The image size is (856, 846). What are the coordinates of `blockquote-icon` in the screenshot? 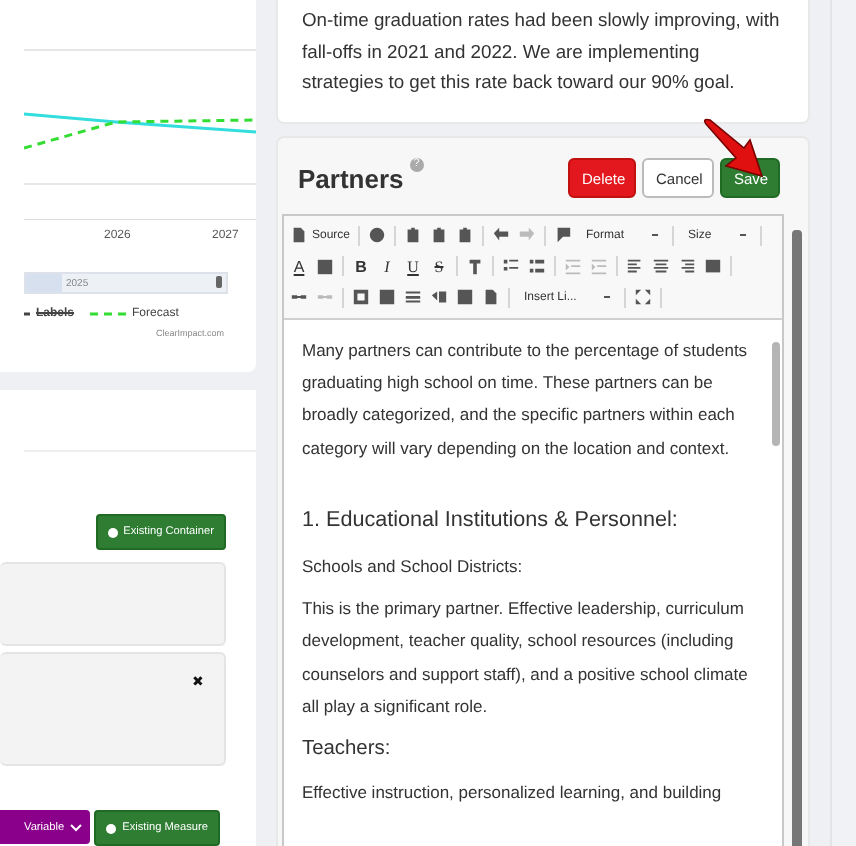 It's located at (439, 297).